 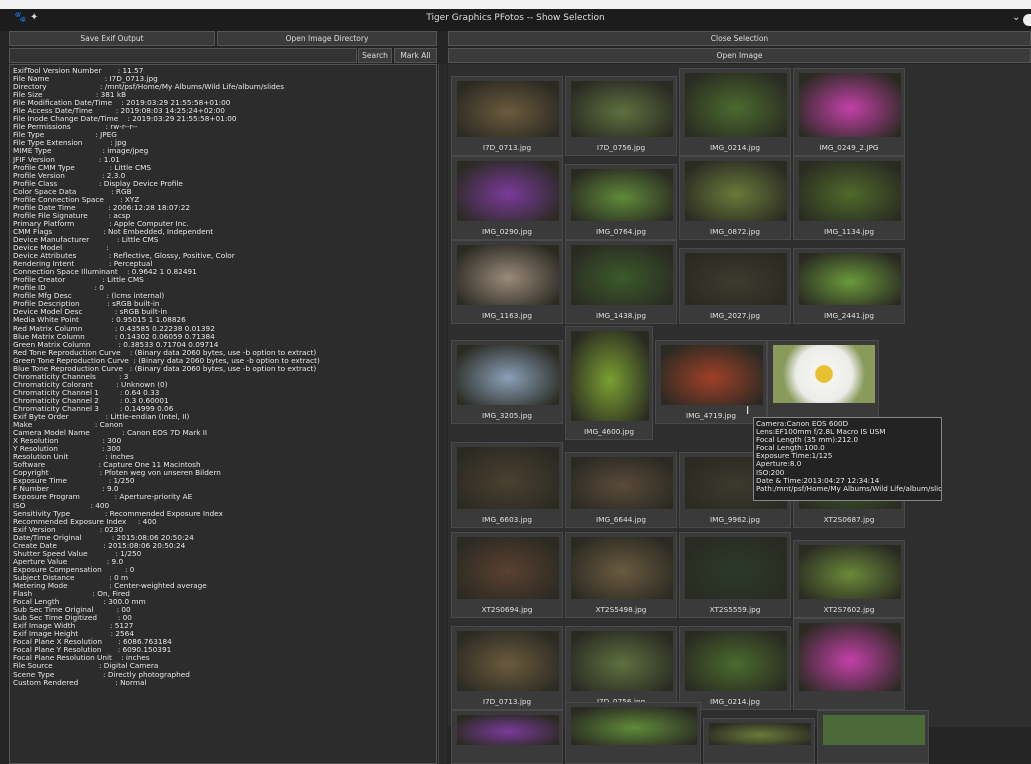 What do you see at coordinates (621, 609) in the screenshot?
I see `thumbnail-label: XT2S5498.jpg` at bounding box center [621, 609].